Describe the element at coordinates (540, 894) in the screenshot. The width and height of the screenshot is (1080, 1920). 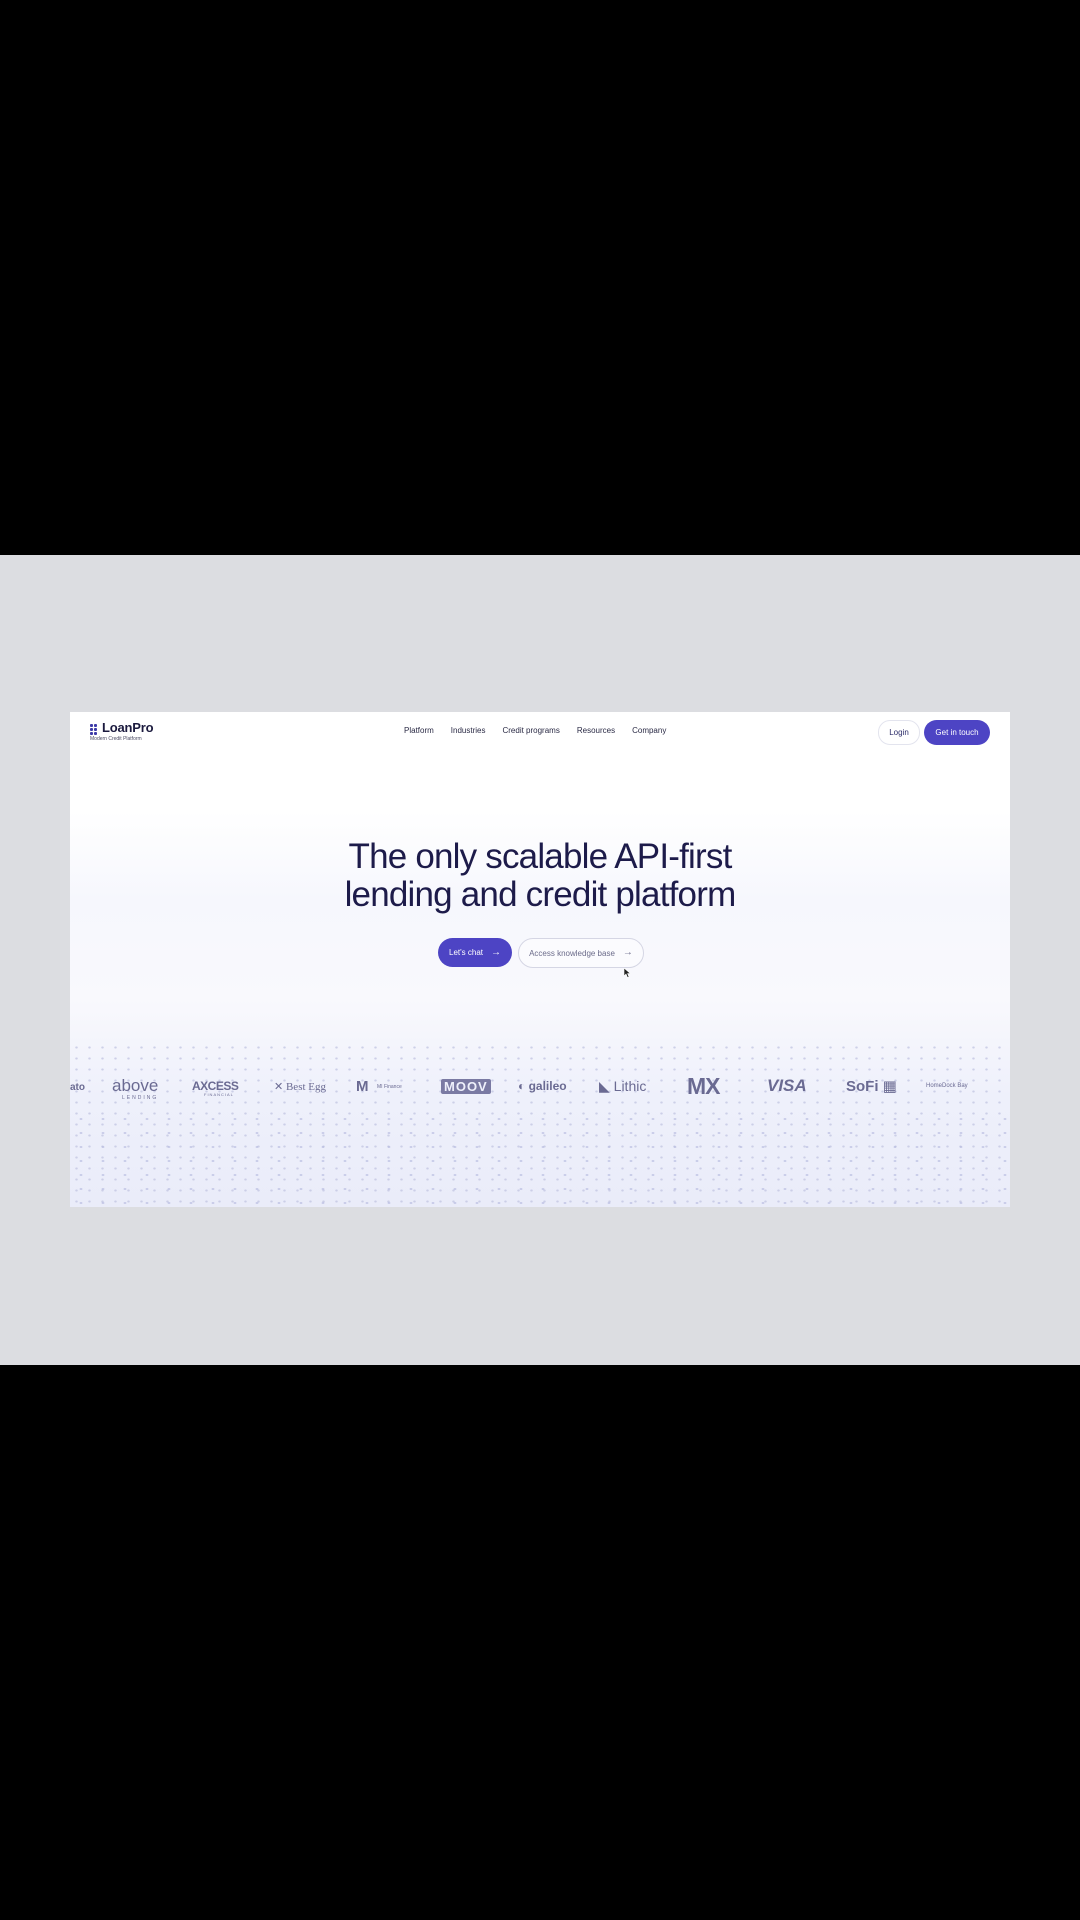
I see `hero-title-line-2: lending and credit platform` at that location.